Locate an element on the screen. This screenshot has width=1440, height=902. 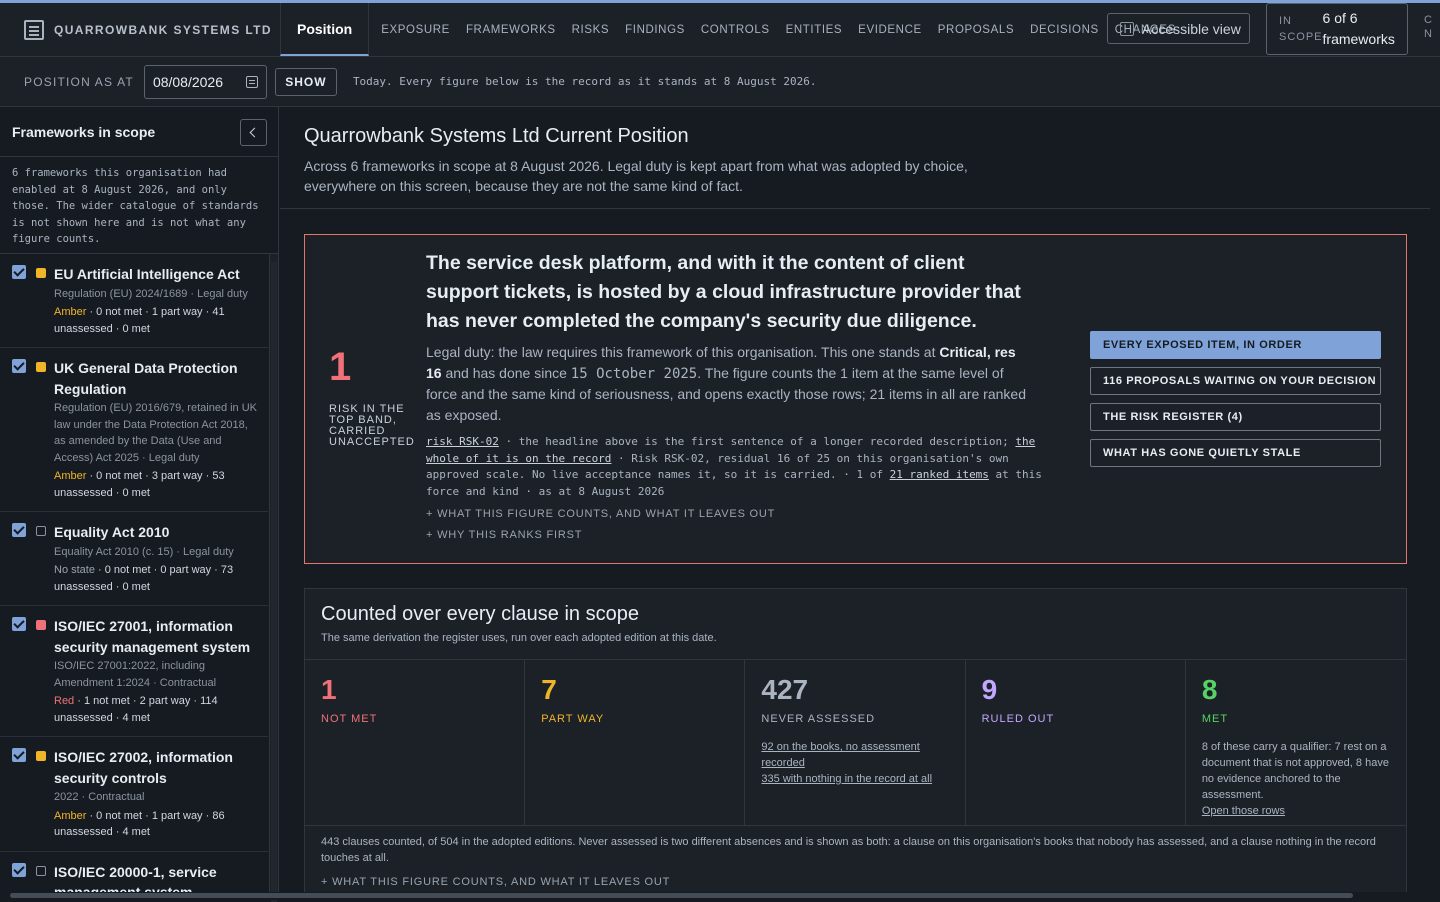
clause-counts-title: Counted over every clause in scope is located at coordinates (480, 614).